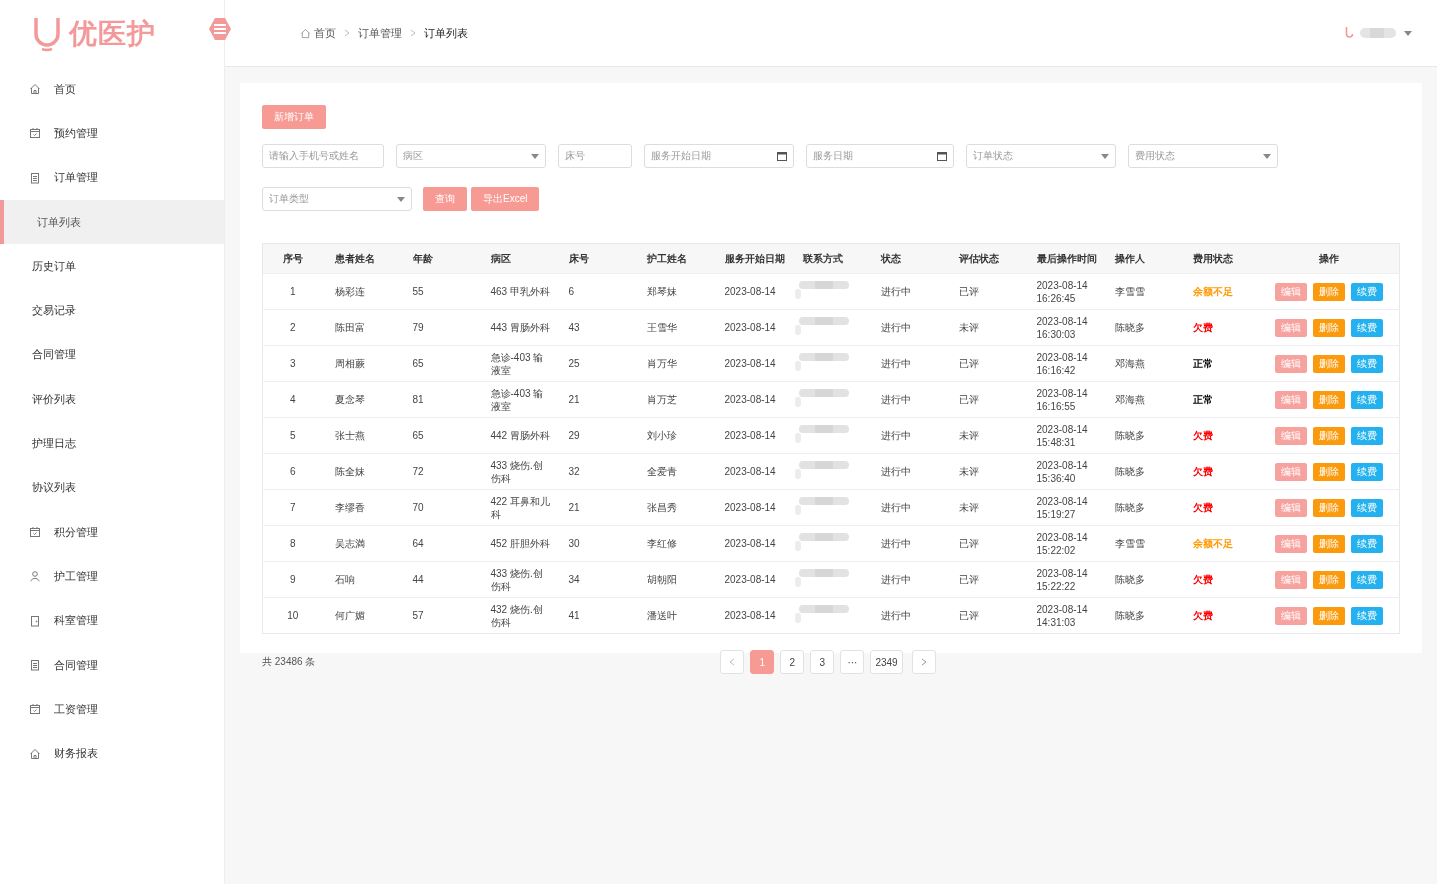  I want to click on table-cell: 夏念琴, so click(349, 399).